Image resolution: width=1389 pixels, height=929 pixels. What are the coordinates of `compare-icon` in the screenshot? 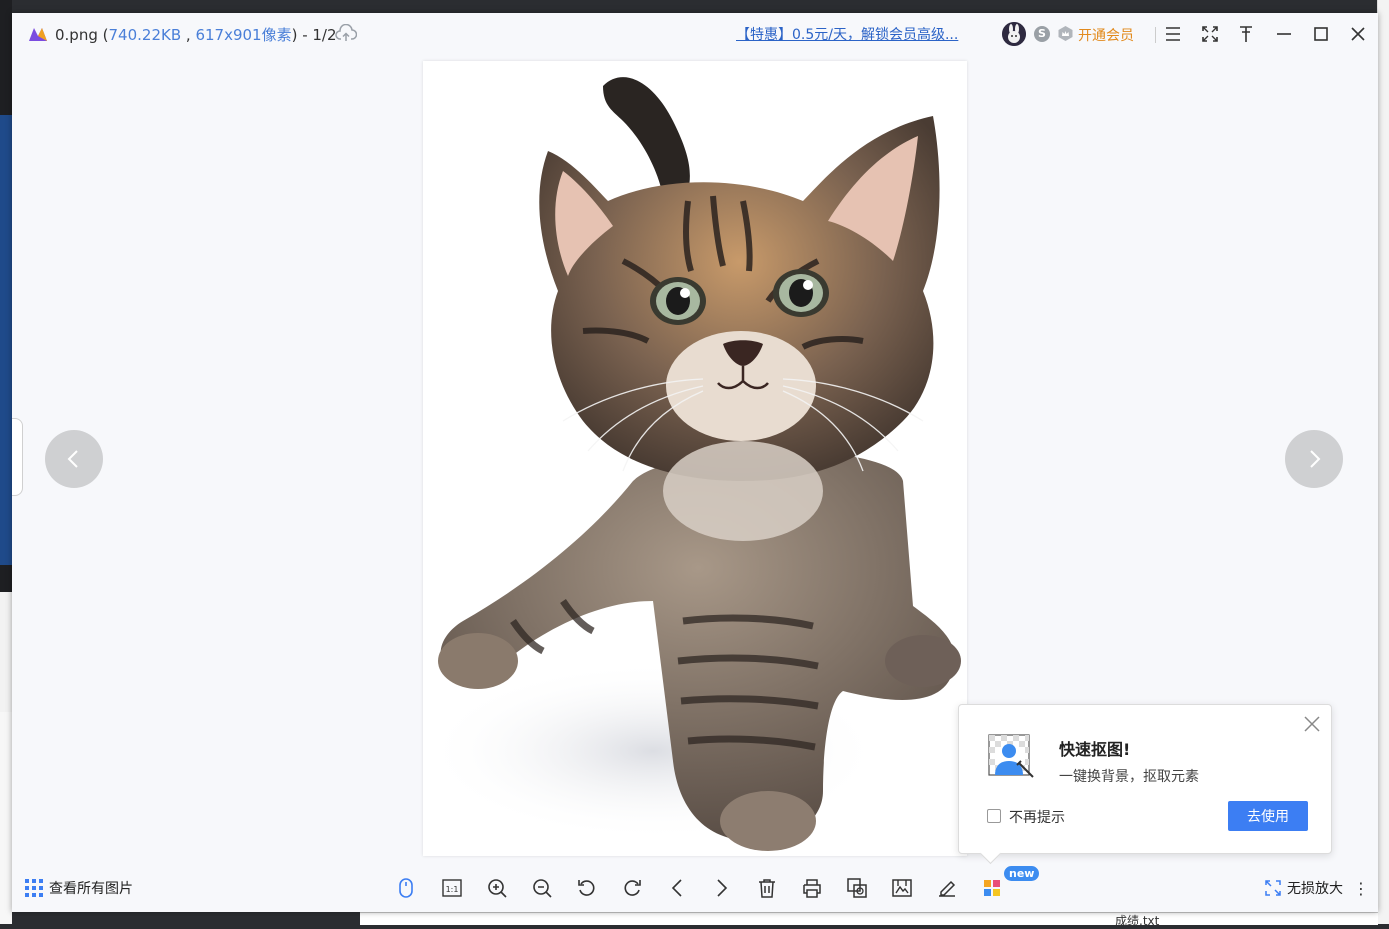 It's located at (857, 888).